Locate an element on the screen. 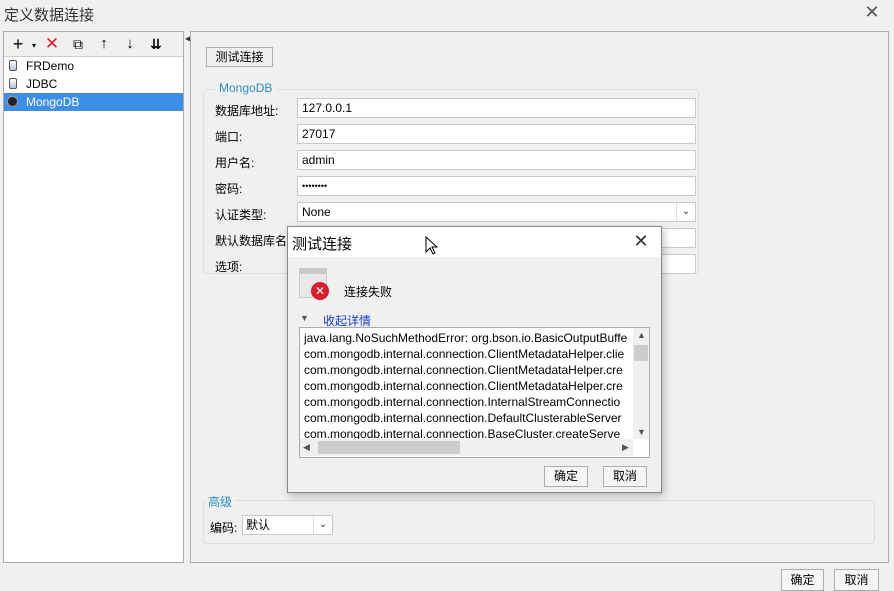 The width and height of the screenshot is (894, 591). horizontal-scroll-thumb is located at coordinates (389, 447).